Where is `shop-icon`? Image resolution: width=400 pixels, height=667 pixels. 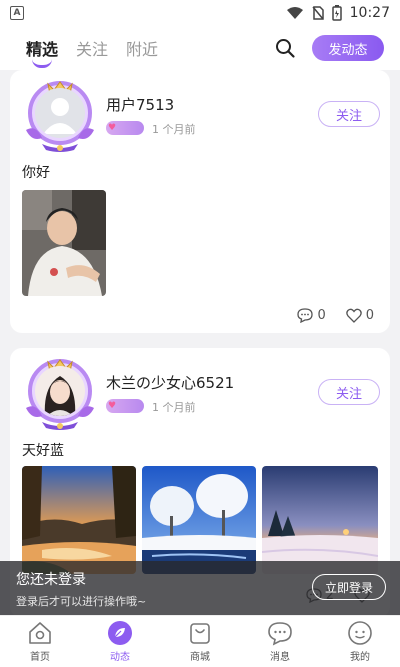 shop-icon is located at coordinates (200, 633).